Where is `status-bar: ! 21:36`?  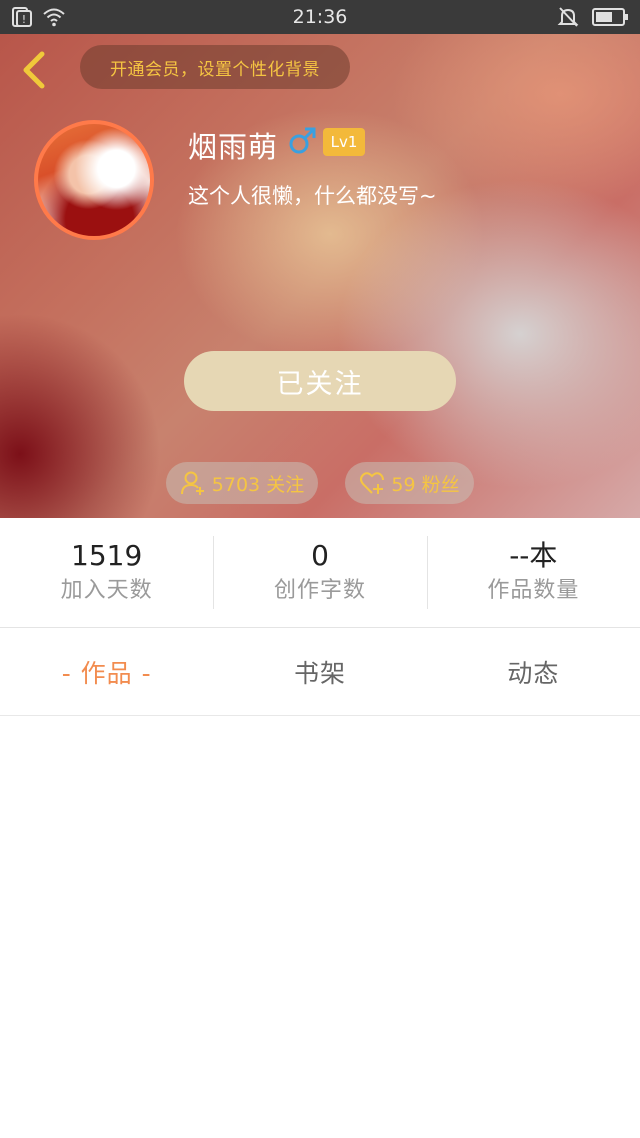
status-bar: ! 21:36 is located at coordinates (320, 17).